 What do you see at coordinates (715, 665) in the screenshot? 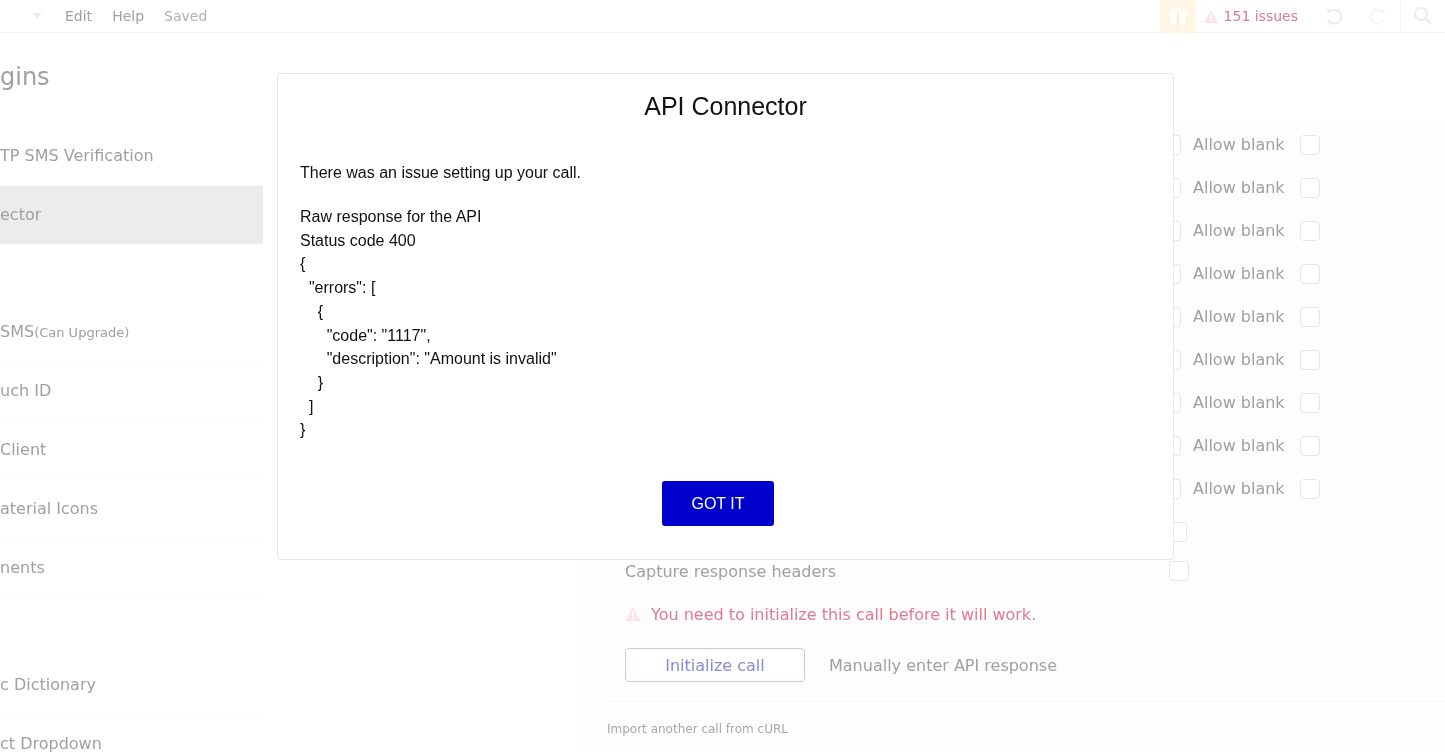
I see `initialize-call-button: Initialize call` at bounding box center [715, 665].